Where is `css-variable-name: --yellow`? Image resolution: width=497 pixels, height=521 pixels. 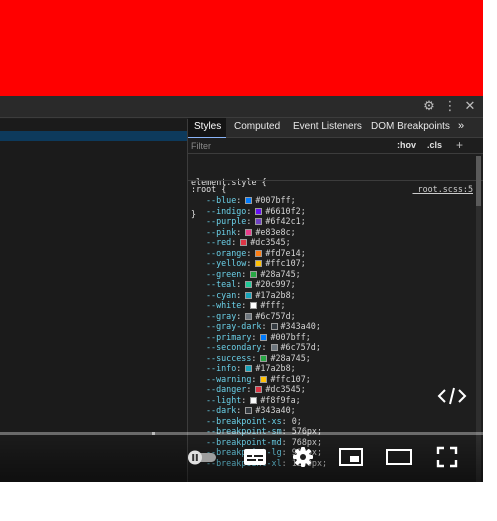
css-variable-name: --yellow is located at coordinates (226, 263).